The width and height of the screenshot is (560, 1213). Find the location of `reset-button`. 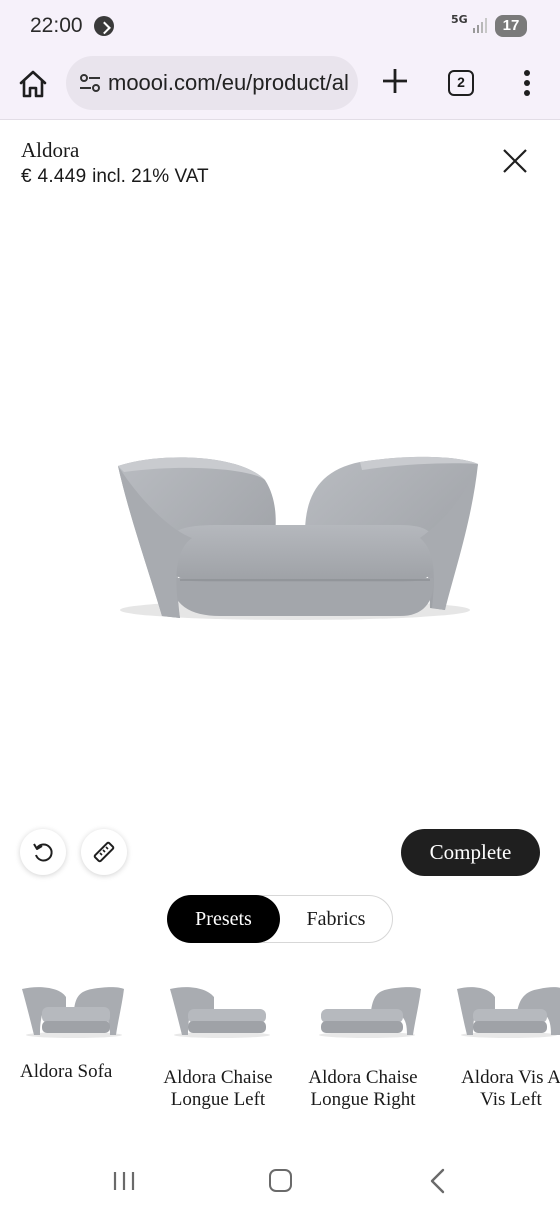

reset-button is located at coordinates (43, 852).